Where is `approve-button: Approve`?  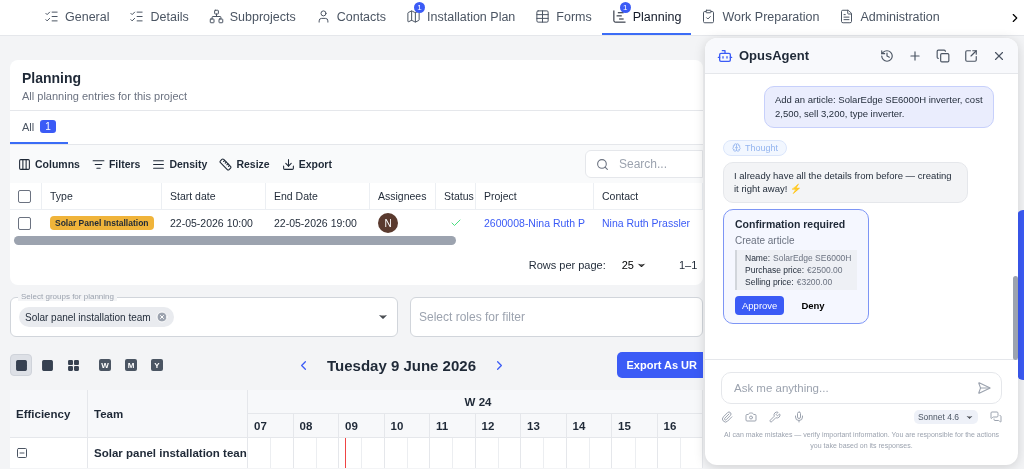
approve-button: Approve is located at coordinates (760, 306).